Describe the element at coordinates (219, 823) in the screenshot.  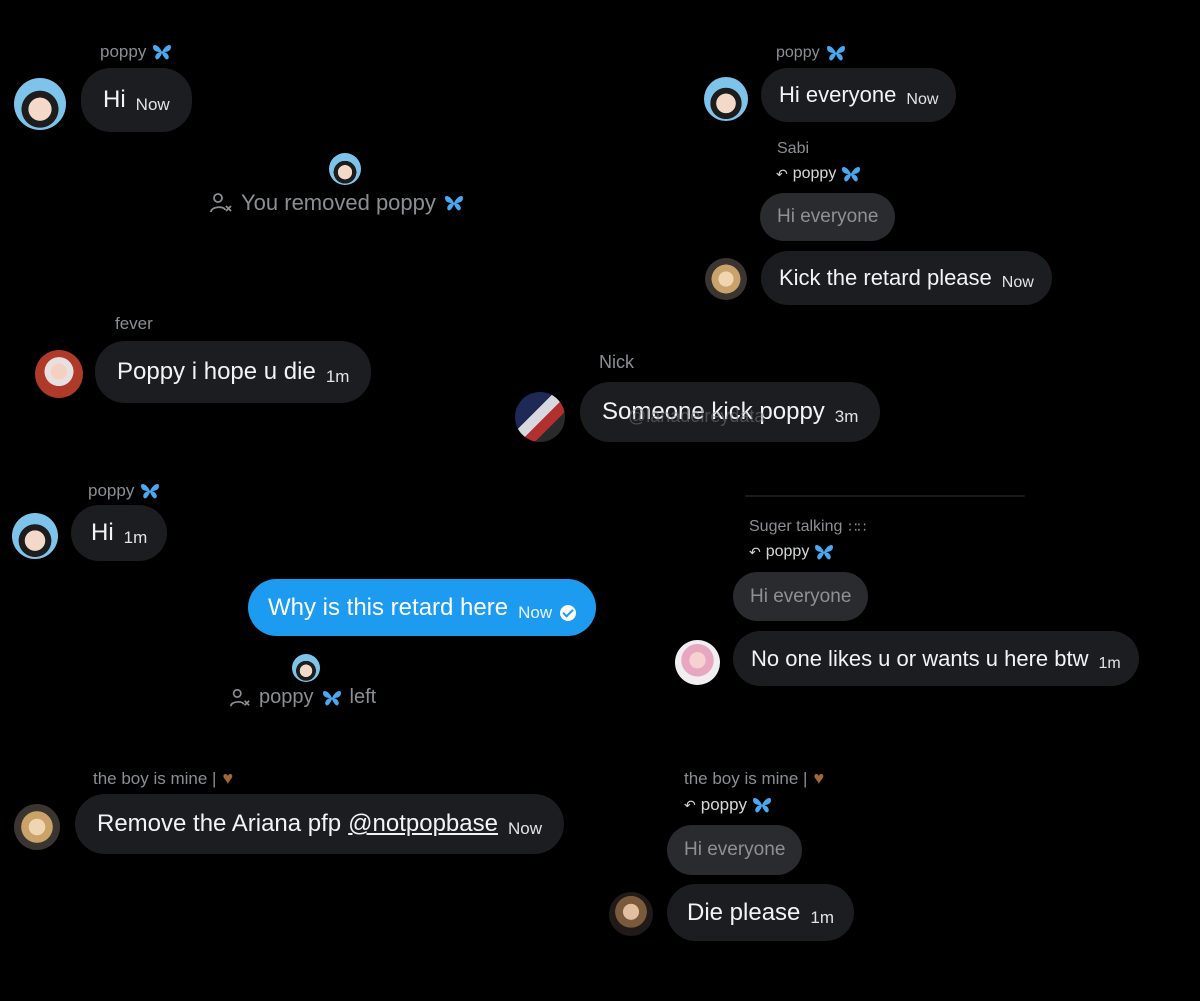
I see `message-text: Remove the Ariana pfp` at that location.